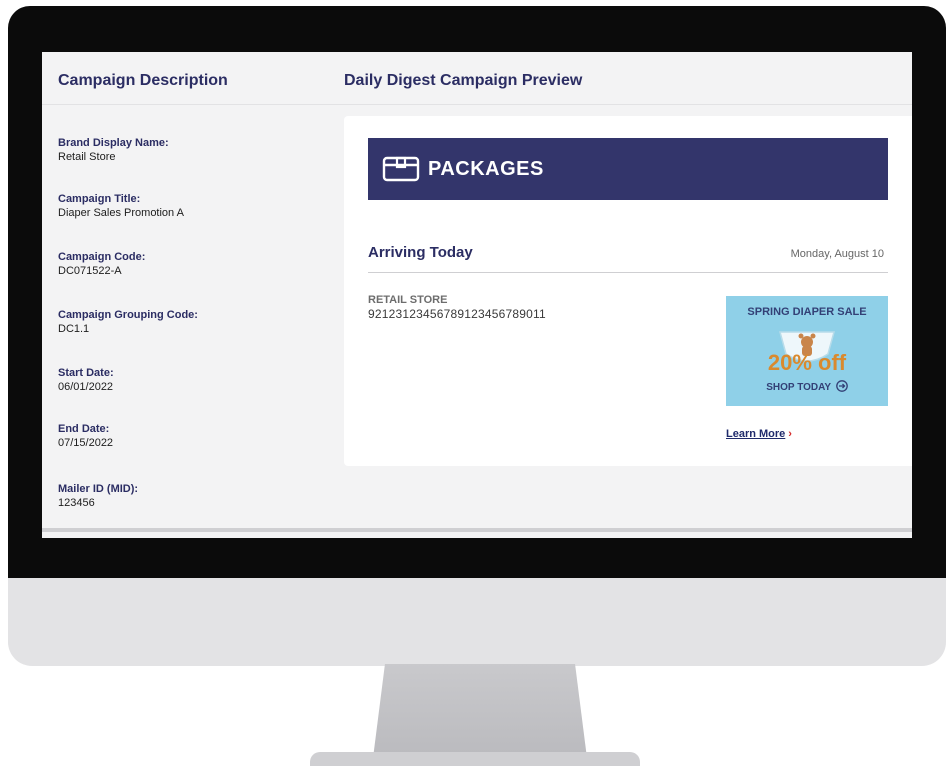  I want to click on package-icon, so click(401, 169).